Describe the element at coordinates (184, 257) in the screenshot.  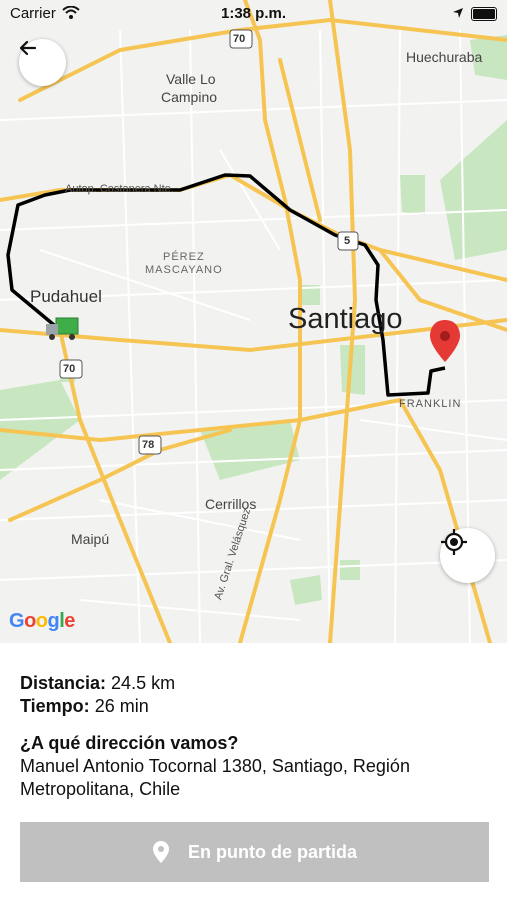
I see `map-label-perez: PÉREZ` at that location.